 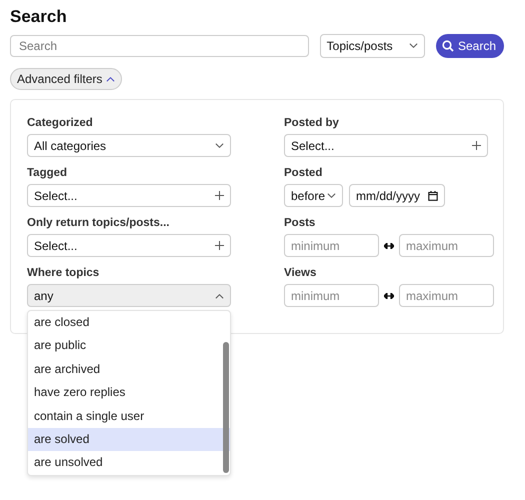 I want to click on menu-option: are public, so click(x=129, y=346).